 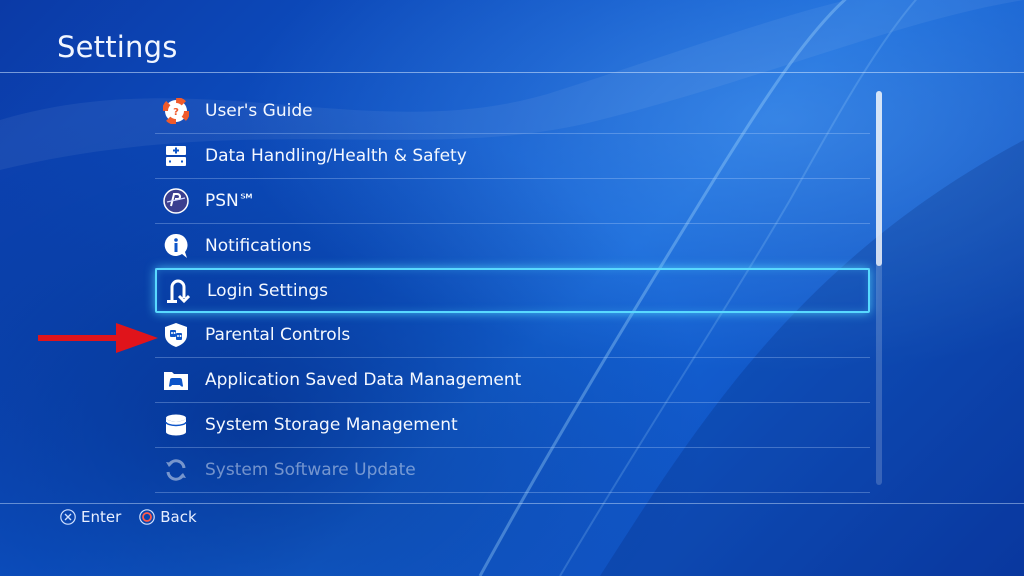 What do you see at coordinates (512, 201) in the screenshot?
I see `menu-item-psn: PSN℠` at bounding box center [512, 201].